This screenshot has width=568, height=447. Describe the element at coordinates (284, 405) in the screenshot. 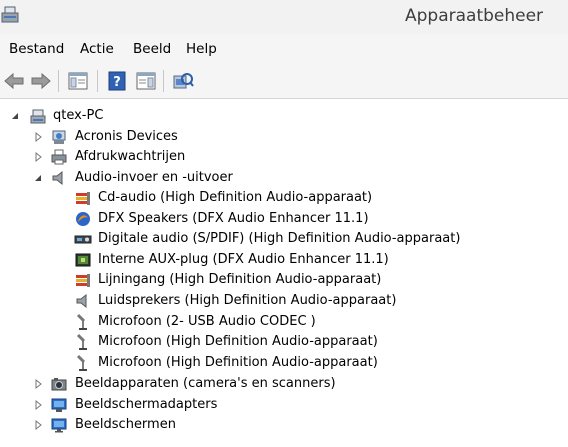

I see `tree-category-display-adapters: Beeldschermadapters` at that location.